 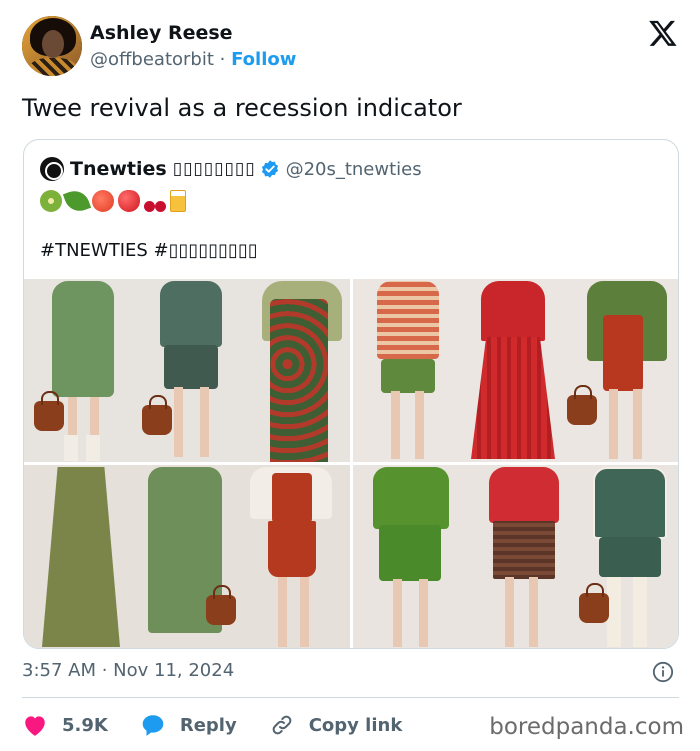 I want to click on photo-red-outfits, so click(x=515, y=370).